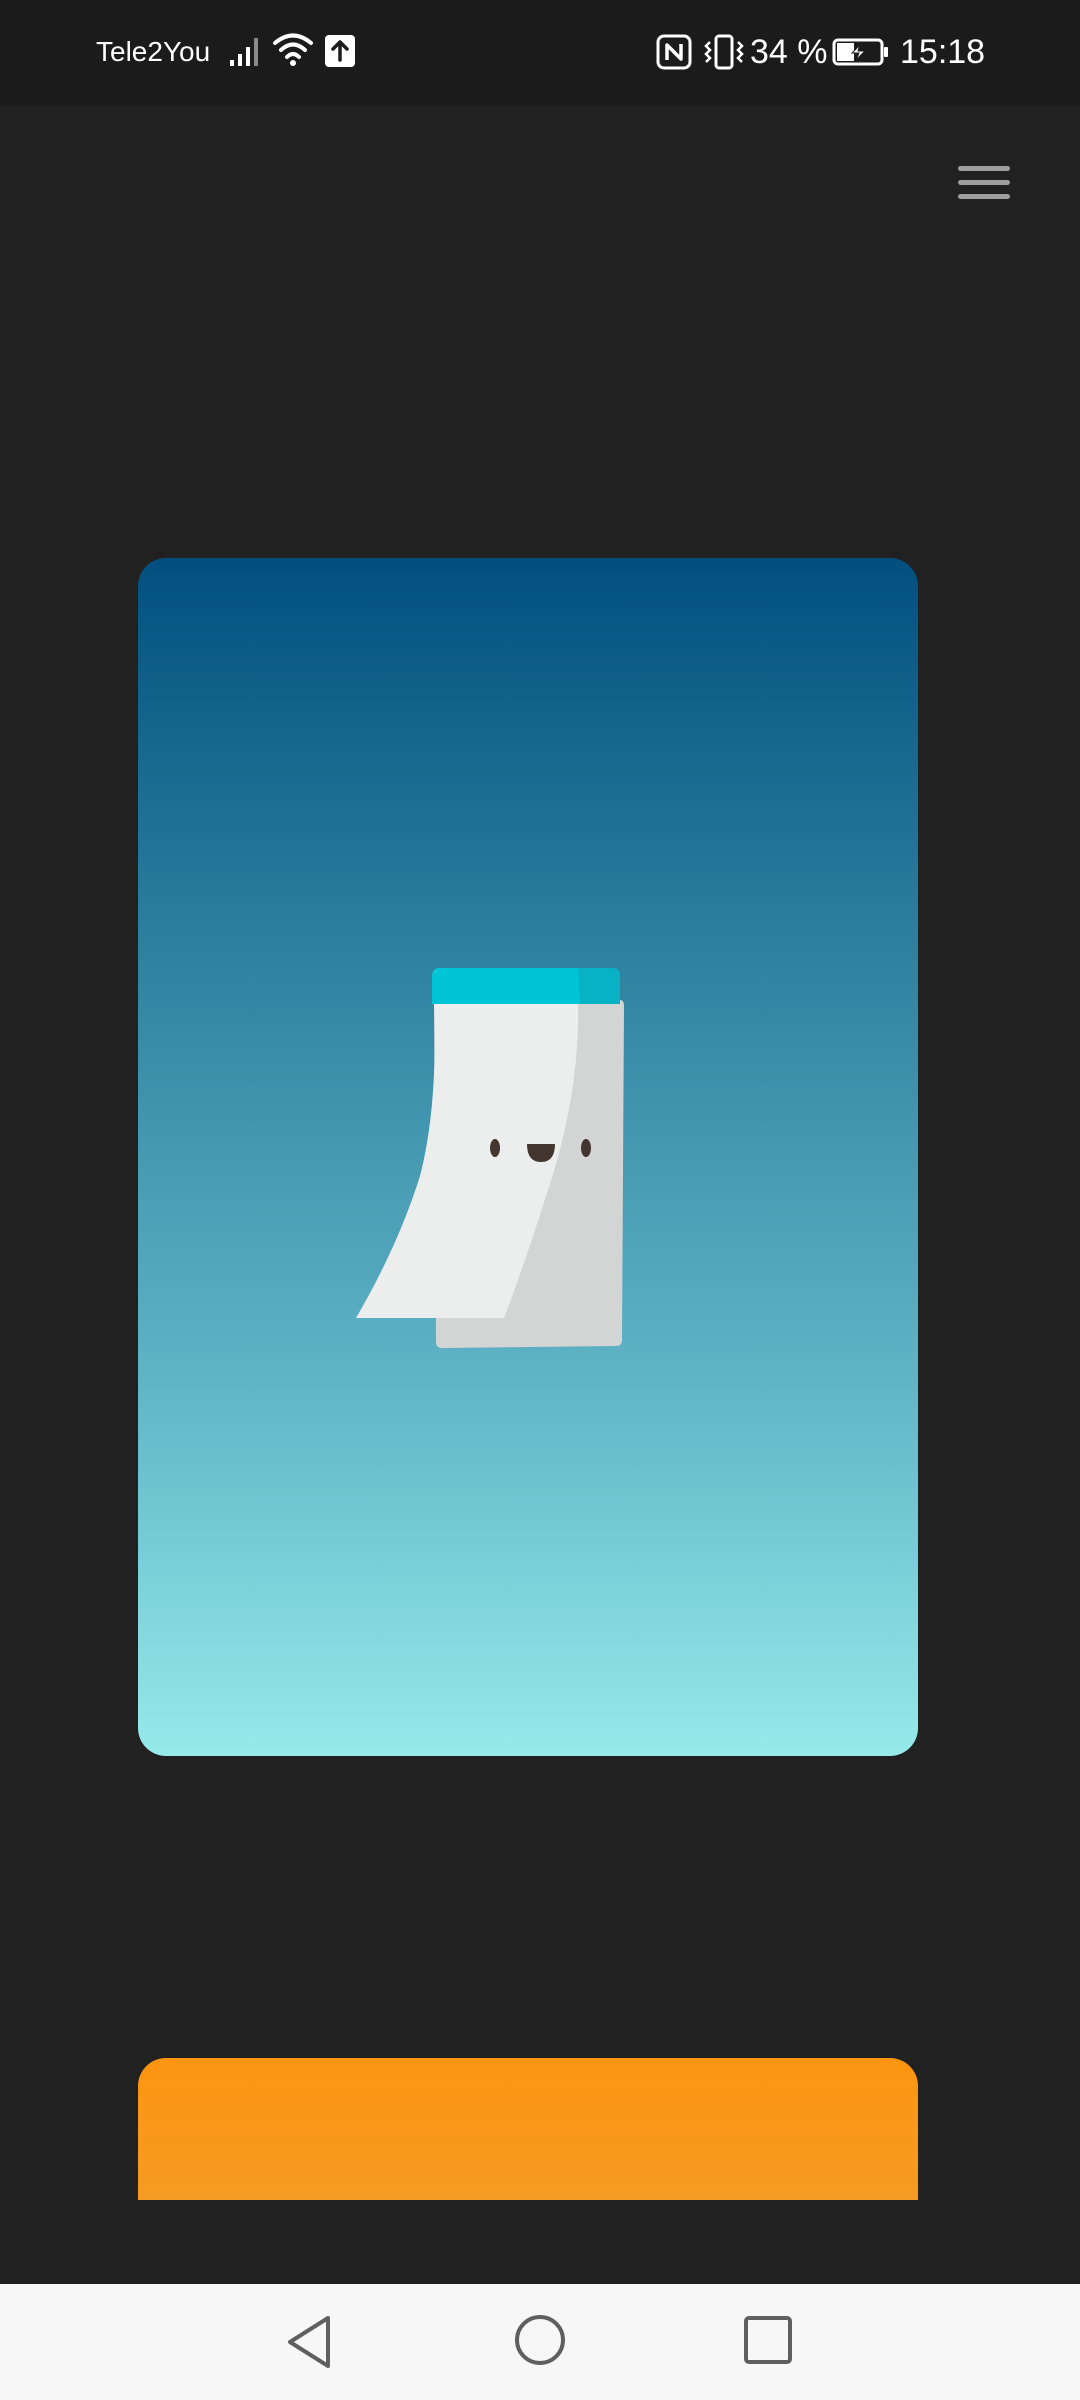 This screenshot has width=1080, height=2400. Describe the element at coordinates (246, 53) in the screenshot. I see `signal-icon` at that location.